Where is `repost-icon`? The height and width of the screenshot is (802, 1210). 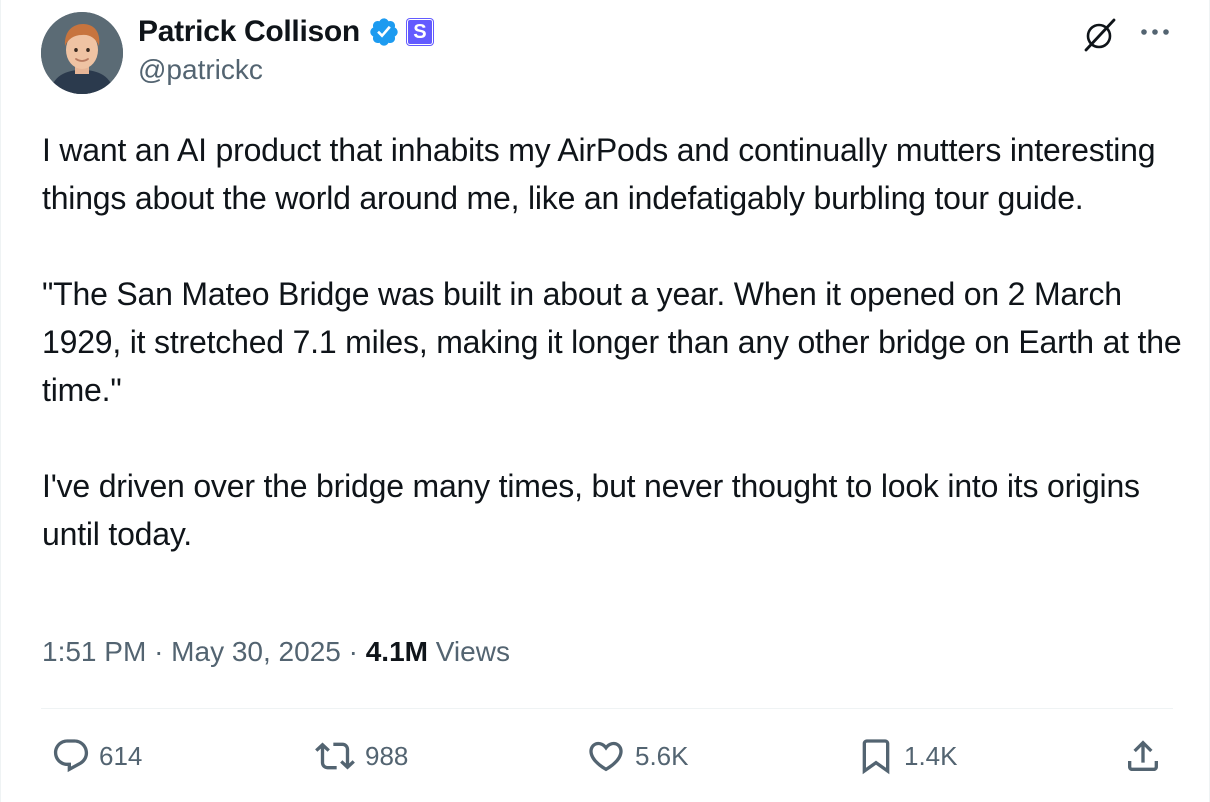 repost-icon is located at coordinates (335, 756).